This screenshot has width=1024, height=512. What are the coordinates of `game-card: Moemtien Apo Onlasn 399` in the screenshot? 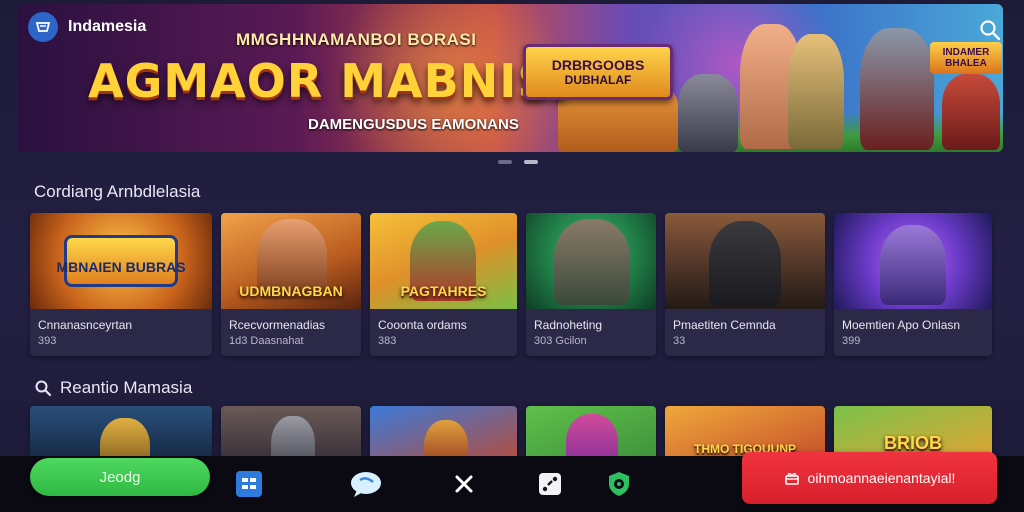 It's located at (913, 284).